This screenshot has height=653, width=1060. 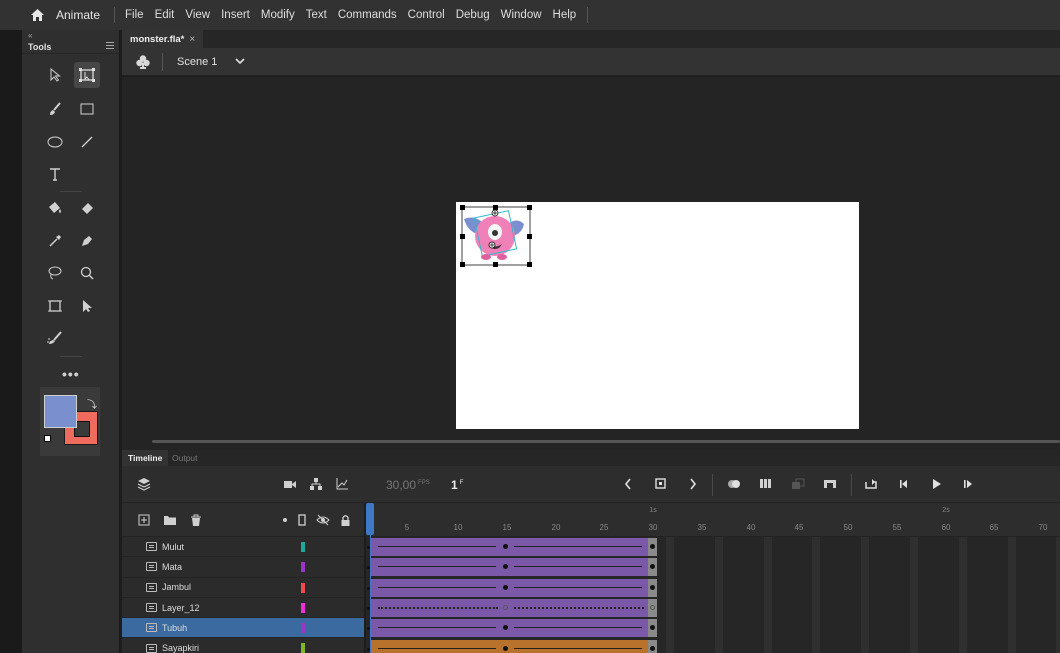 I want to click on loop-icon, so click(x=871, y=484).